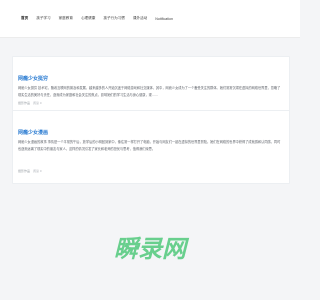  Describe the element at coordinates (140, 18) in the screenshot. I see `nav-item-extracurricular: 课外活动` at that location.